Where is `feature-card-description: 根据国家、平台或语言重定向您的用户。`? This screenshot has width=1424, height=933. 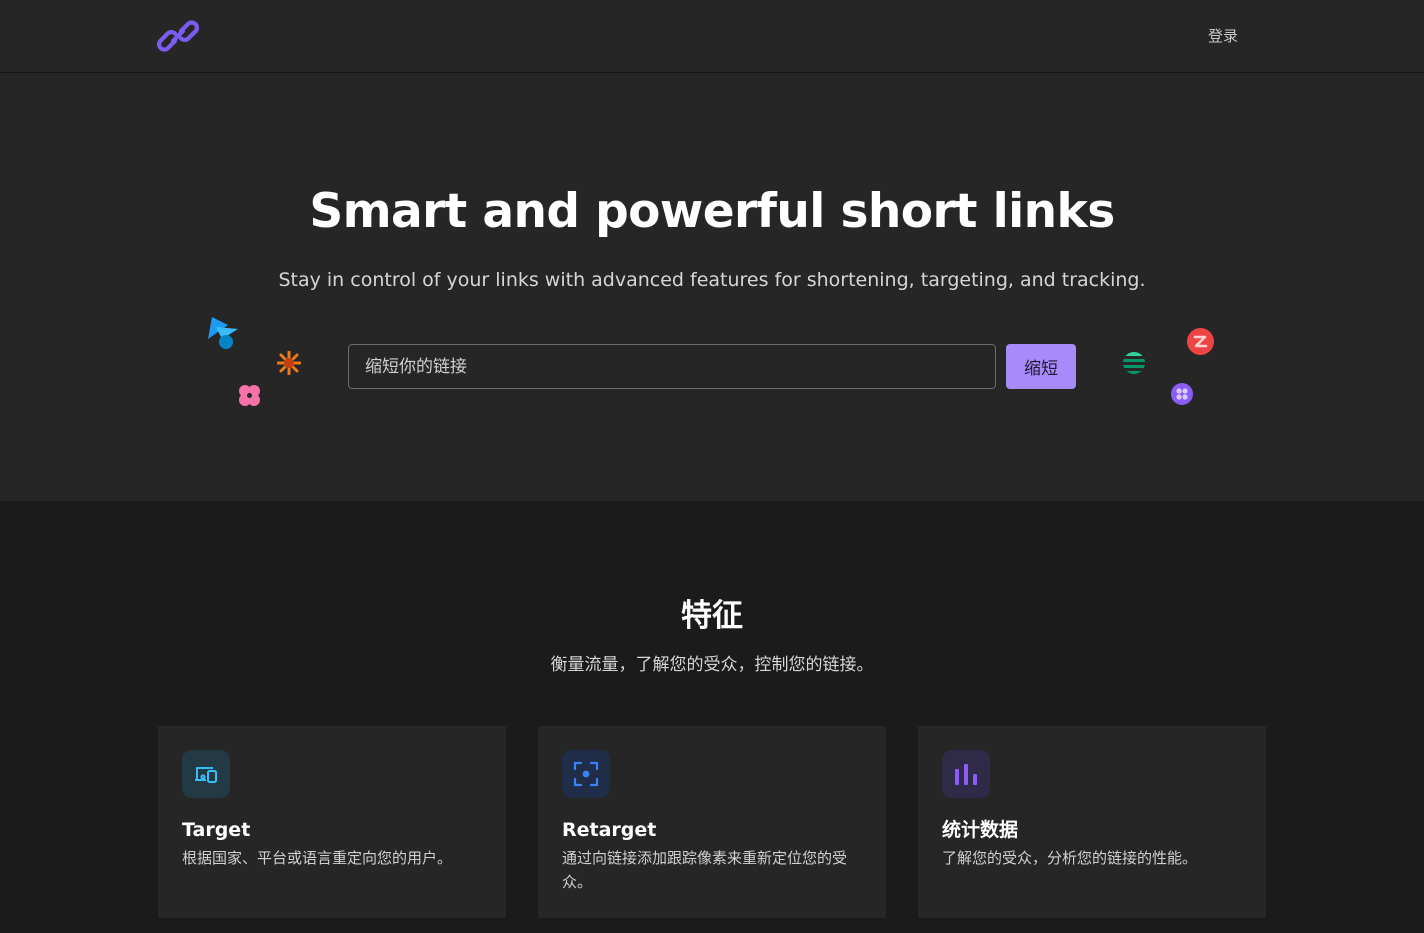
feature-card-description: 根据国家、平台或语言重定向您的用户。 is located at coordinates (317, 858).